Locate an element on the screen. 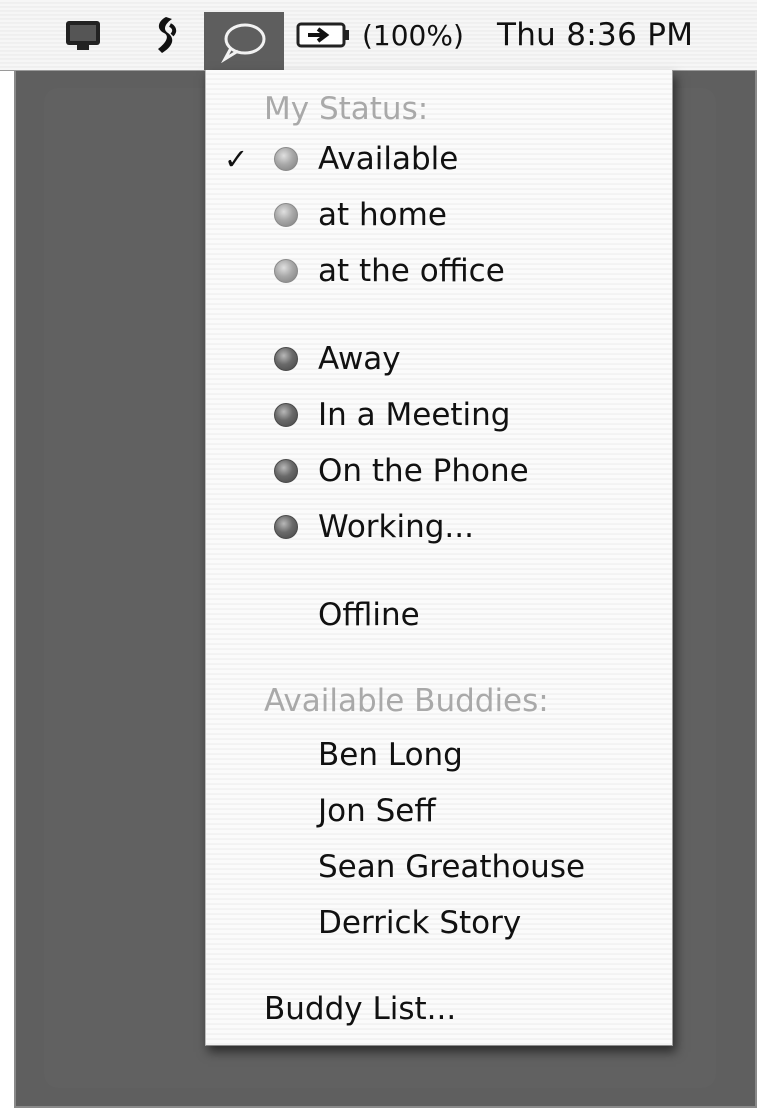 The image size is (757, 1118). status-item-in-a-meeting: In a Meeting is located at coordinates (439, 415).